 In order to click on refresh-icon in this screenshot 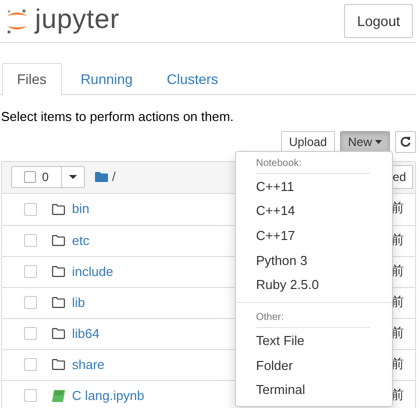, I will do `click(405, 141)`.